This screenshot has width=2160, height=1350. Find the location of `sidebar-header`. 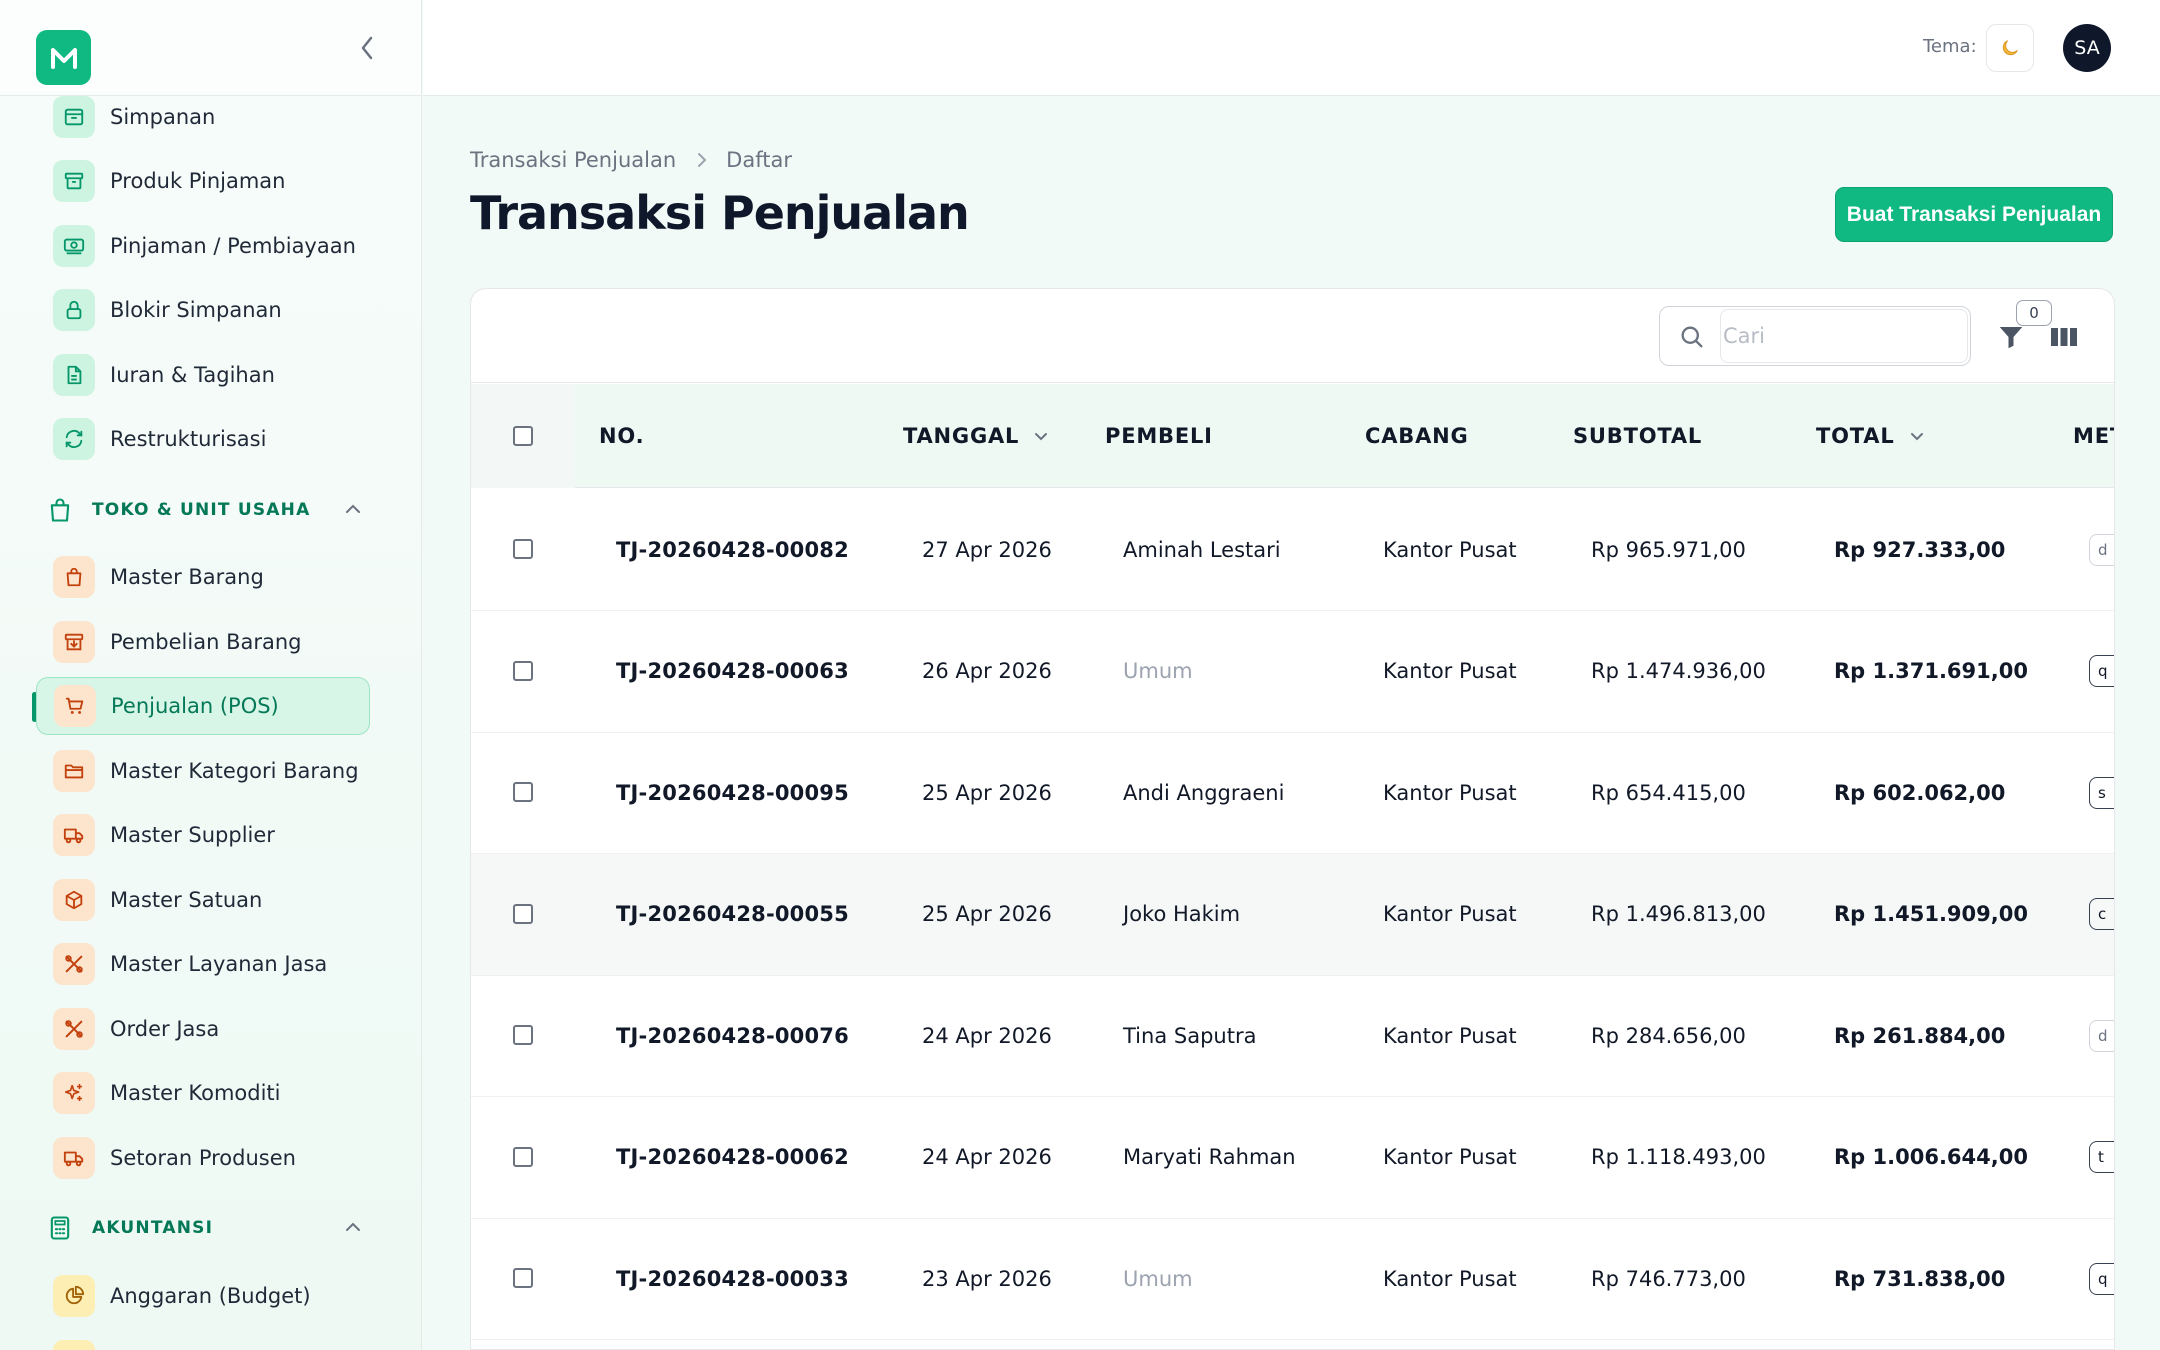

sidebar-header is located at coordinates (210, 48).